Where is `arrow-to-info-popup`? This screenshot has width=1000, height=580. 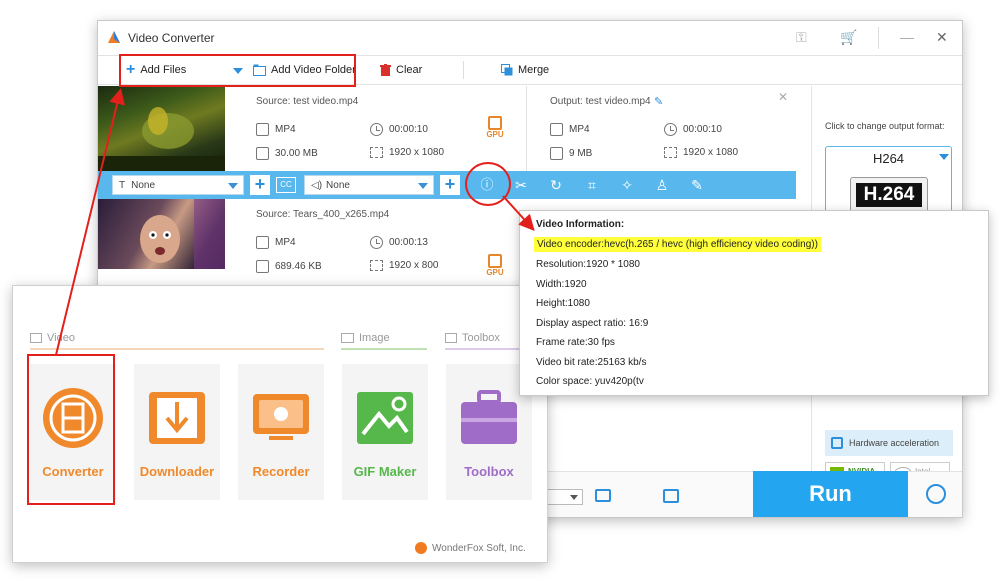
arrow-to-info-popup is located at coordinates (518, 213).